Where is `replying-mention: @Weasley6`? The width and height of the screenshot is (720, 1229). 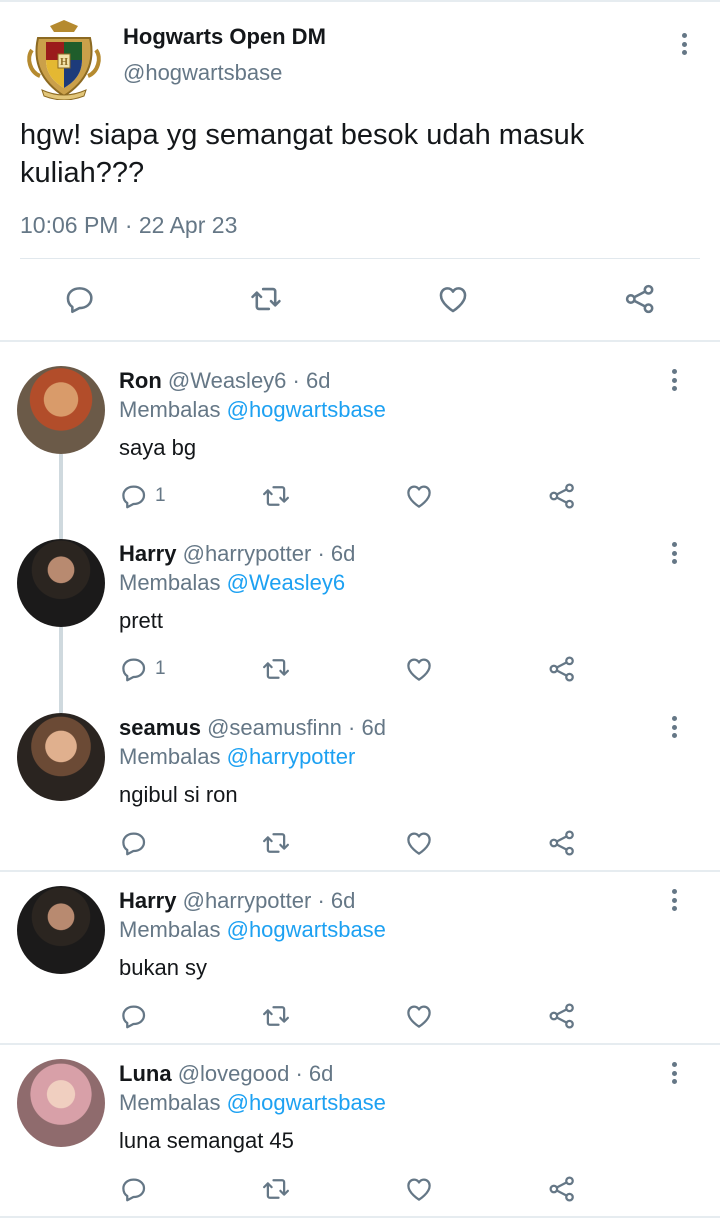
replying-mention: @Weasley6 is located at coordinates (286, 582).